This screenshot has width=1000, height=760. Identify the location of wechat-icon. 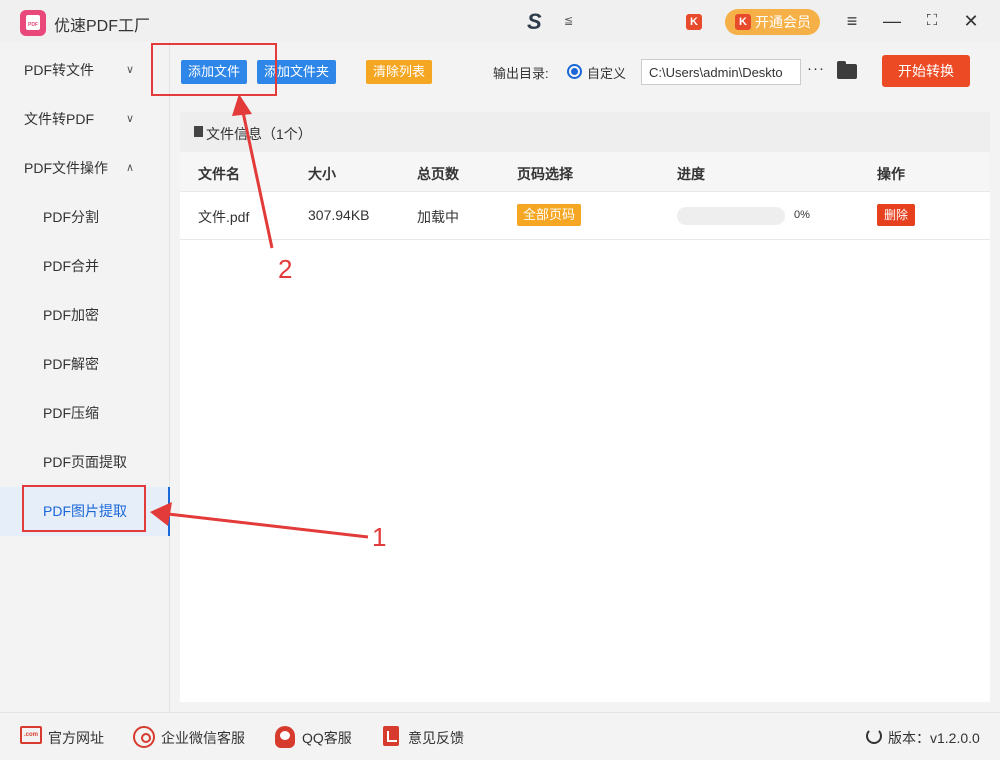
(144, 737).